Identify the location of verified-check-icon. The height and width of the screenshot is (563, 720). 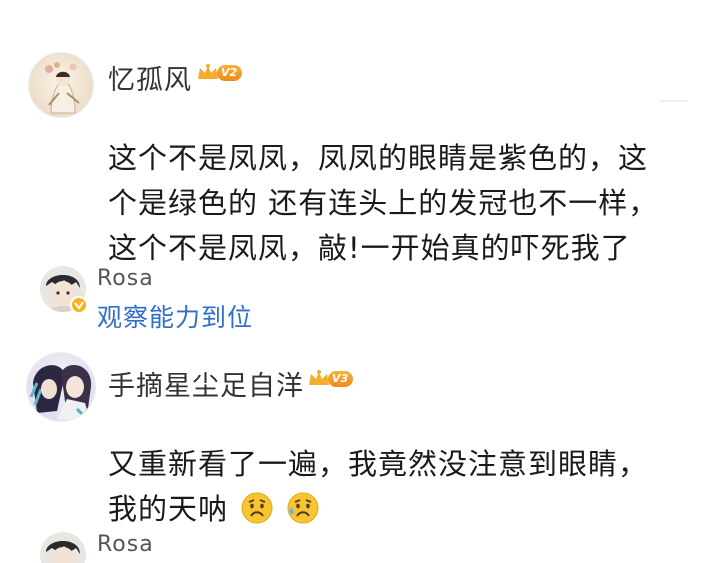
(79, 305).